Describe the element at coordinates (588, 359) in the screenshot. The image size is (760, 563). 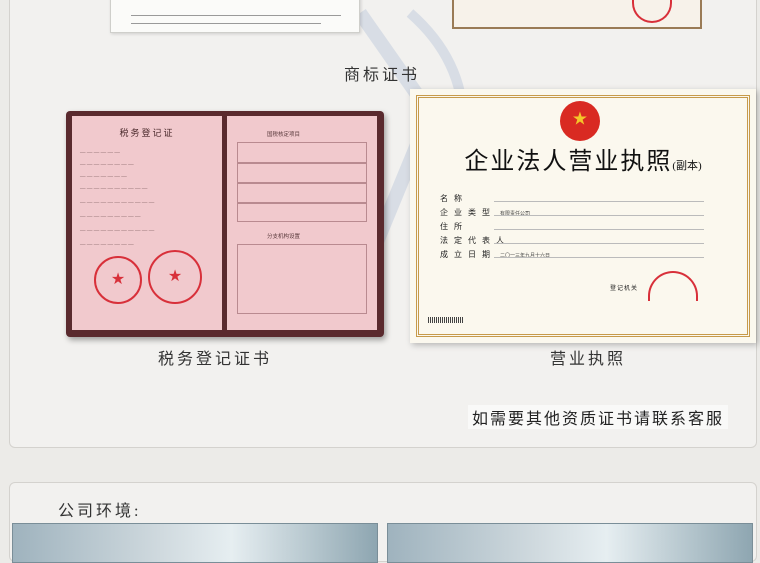
I see `caption-license: 营业执照` at that location.